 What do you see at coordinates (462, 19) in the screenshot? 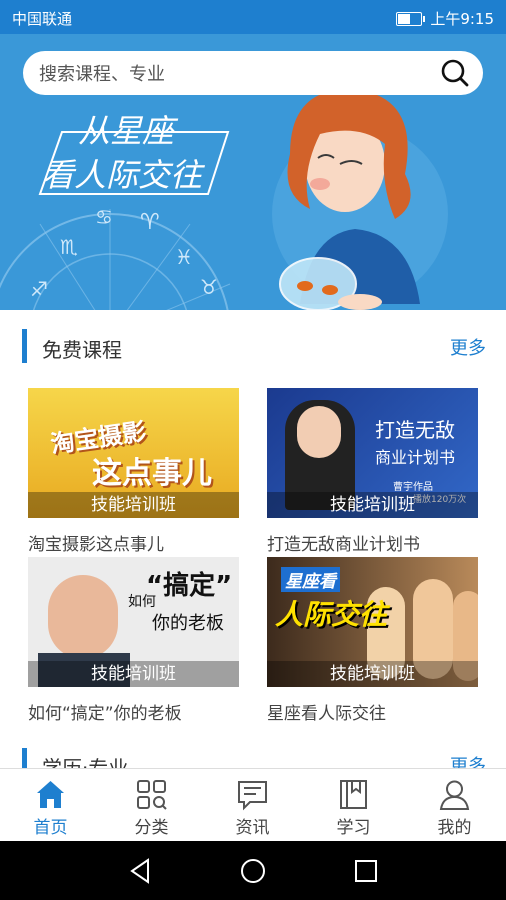
I see `clock: 上午9:15` at bounding box center [462, 19].